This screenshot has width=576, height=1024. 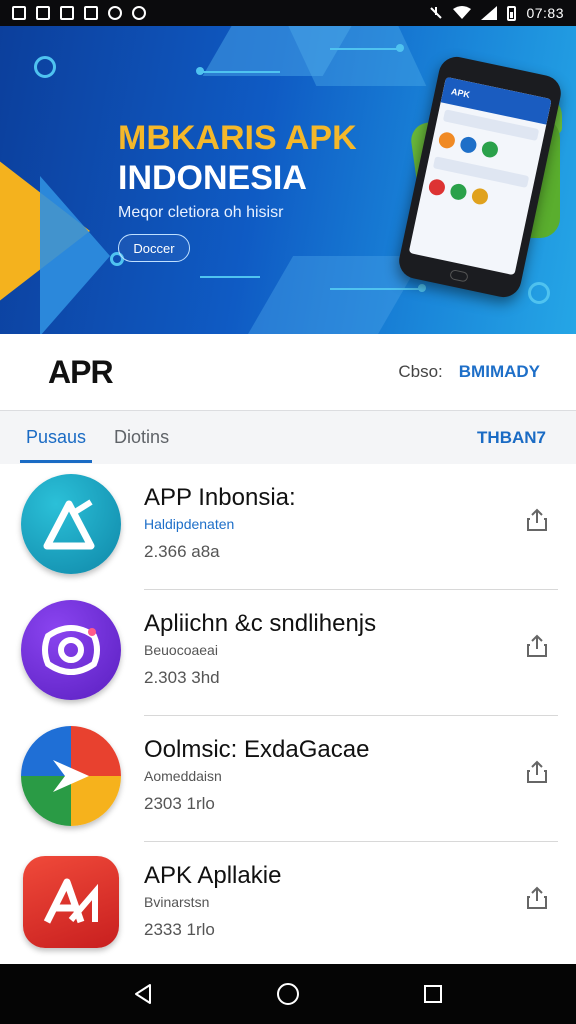 I want to click on banner-title-line2: INDONESIA, so click(x=212, y=178).